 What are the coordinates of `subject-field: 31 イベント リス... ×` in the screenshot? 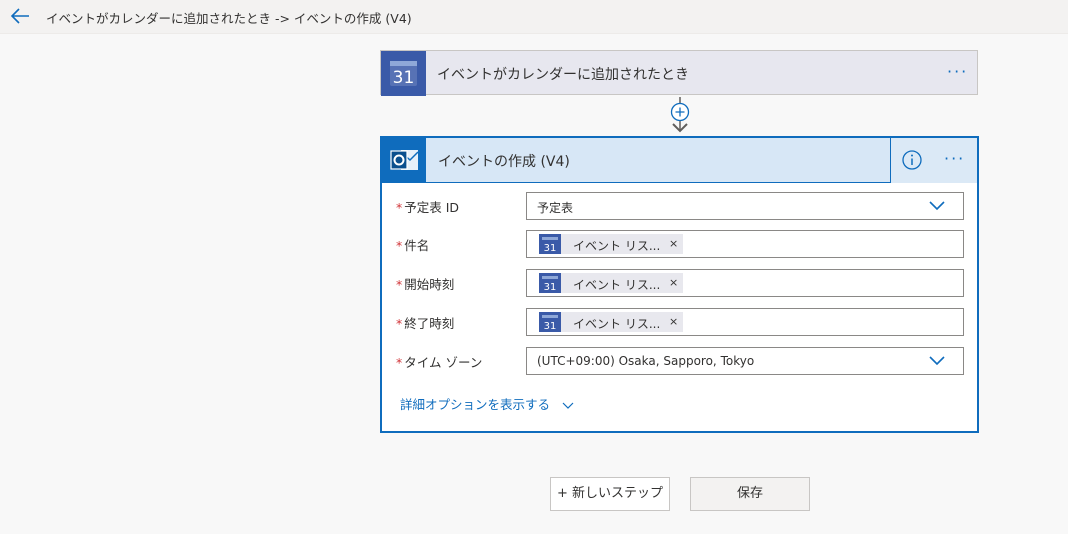 It's located at (745, 244).